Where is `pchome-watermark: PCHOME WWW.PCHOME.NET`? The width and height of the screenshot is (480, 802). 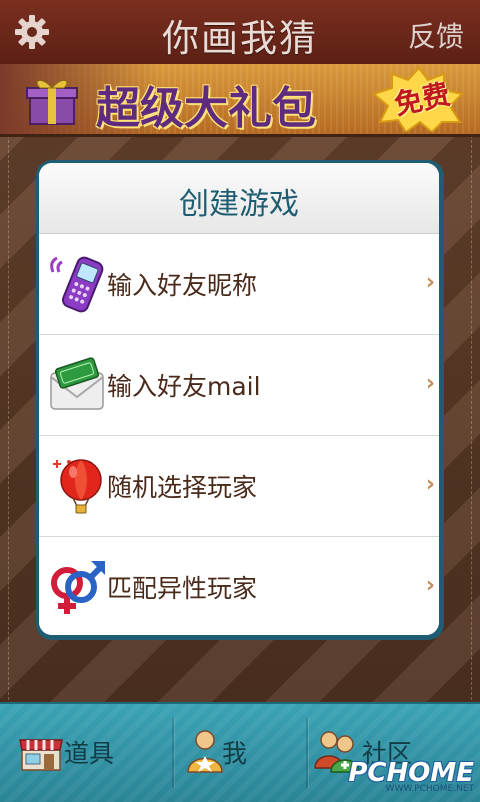 pchome-watermark: PCHOME WWW.PCHOME.NET is located at coordinates (411, 776).